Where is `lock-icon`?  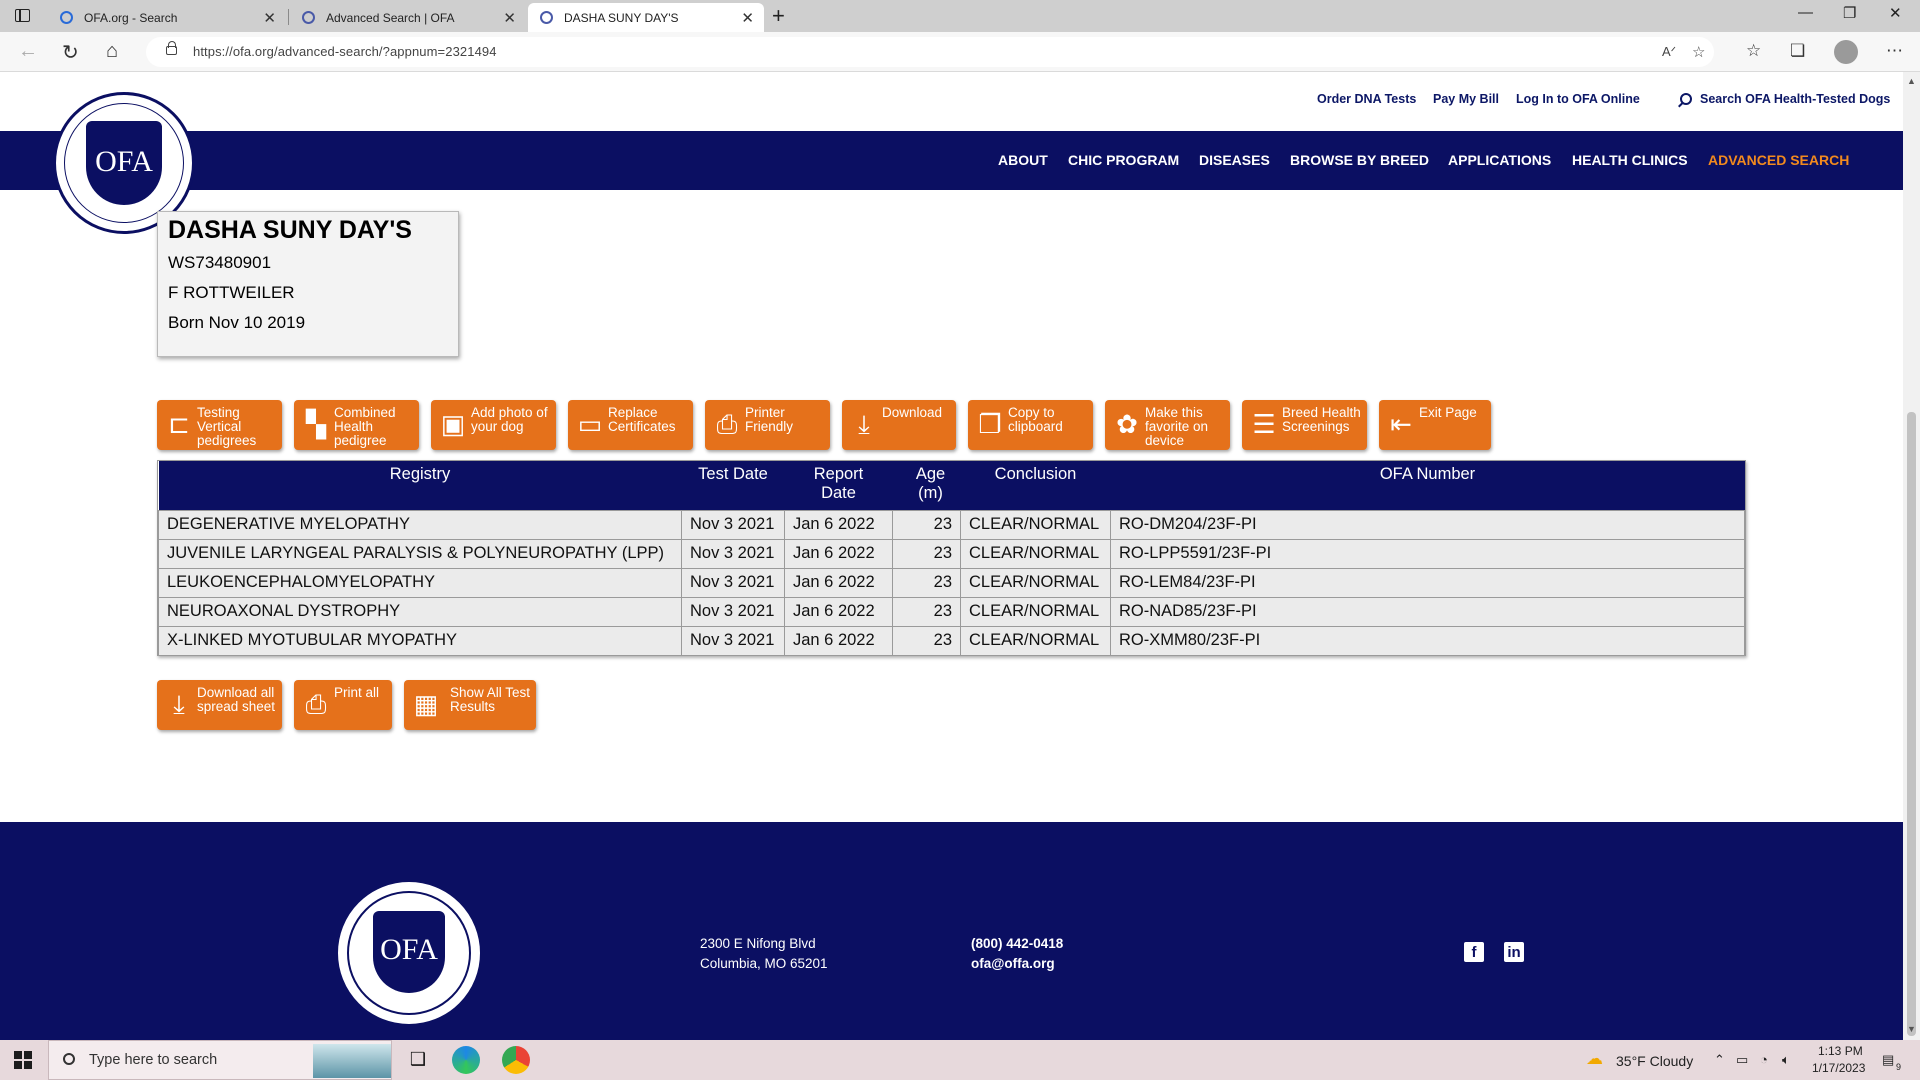 lock-icon is located at coordinates (171, 48).